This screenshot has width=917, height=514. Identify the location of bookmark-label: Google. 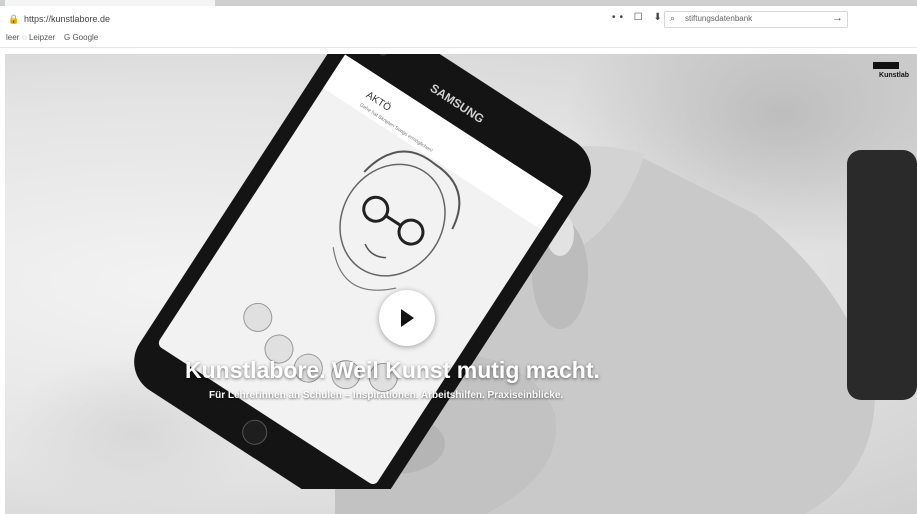
(85, 37).